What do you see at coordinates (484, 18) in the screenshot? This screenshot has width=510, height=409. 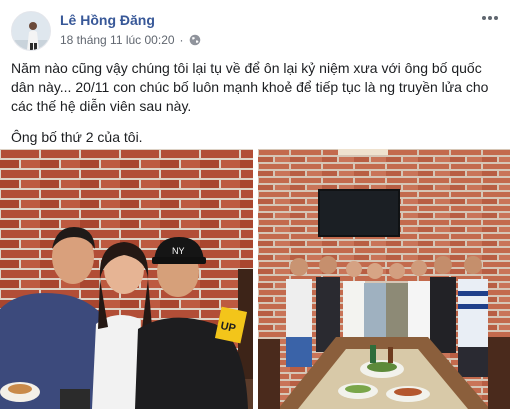 I see `more-dots-icon` at bounding box center [484, 18].